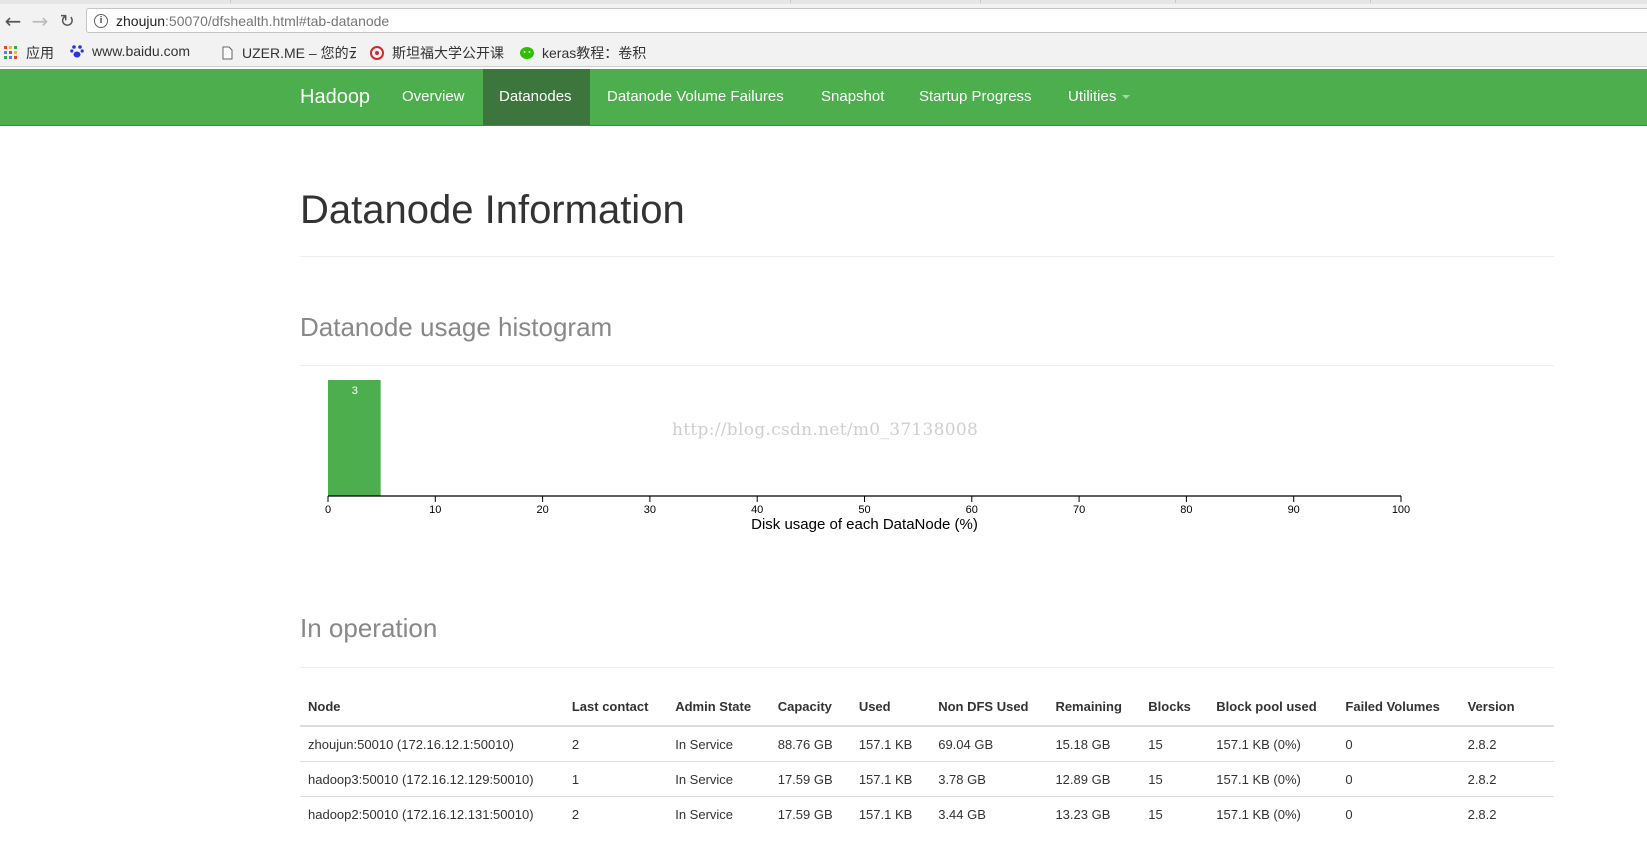 Image resolution: width=1647 pixels, height=842 pixels. I want to click on table-cell: zhoujun:50010 (172.16.12.1:50010), so click(432, 743).